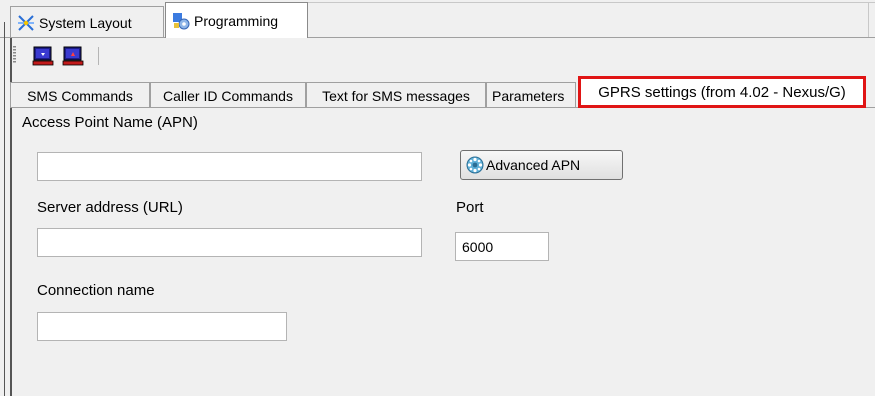 This screenshot has height=396, width=875. I want to click on server-address-label: Server address (URL), so click(110, 207).